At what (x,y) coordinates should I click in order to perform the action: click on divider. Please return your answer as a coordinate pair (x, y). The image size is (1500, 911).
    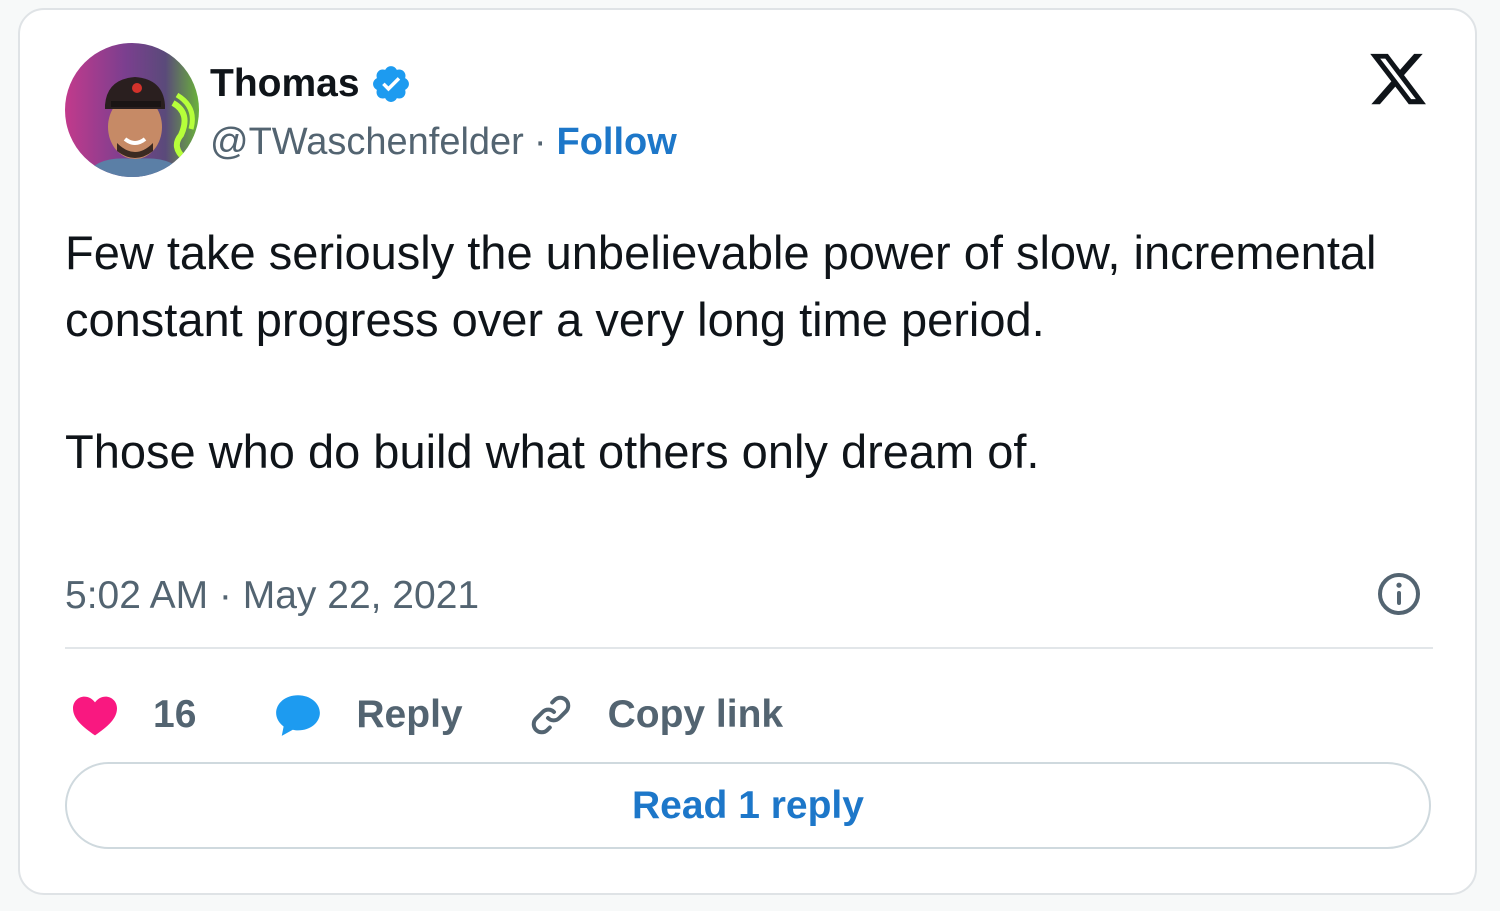
    Looking at the image, I should click on (749, 648).